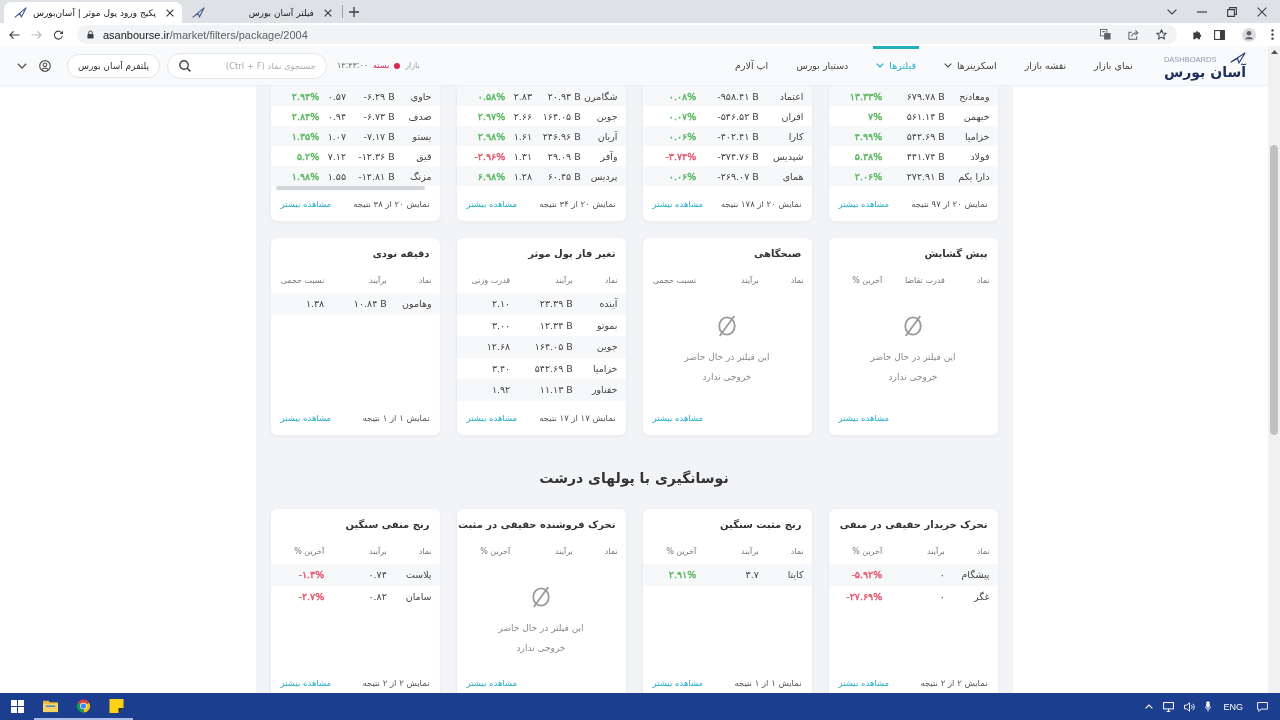 The height and width of the screenshot is (720, 1280). Describe the element at coordinates (956, 254) in the screenshot. I see `card-title: پیش گشایش` at that location.